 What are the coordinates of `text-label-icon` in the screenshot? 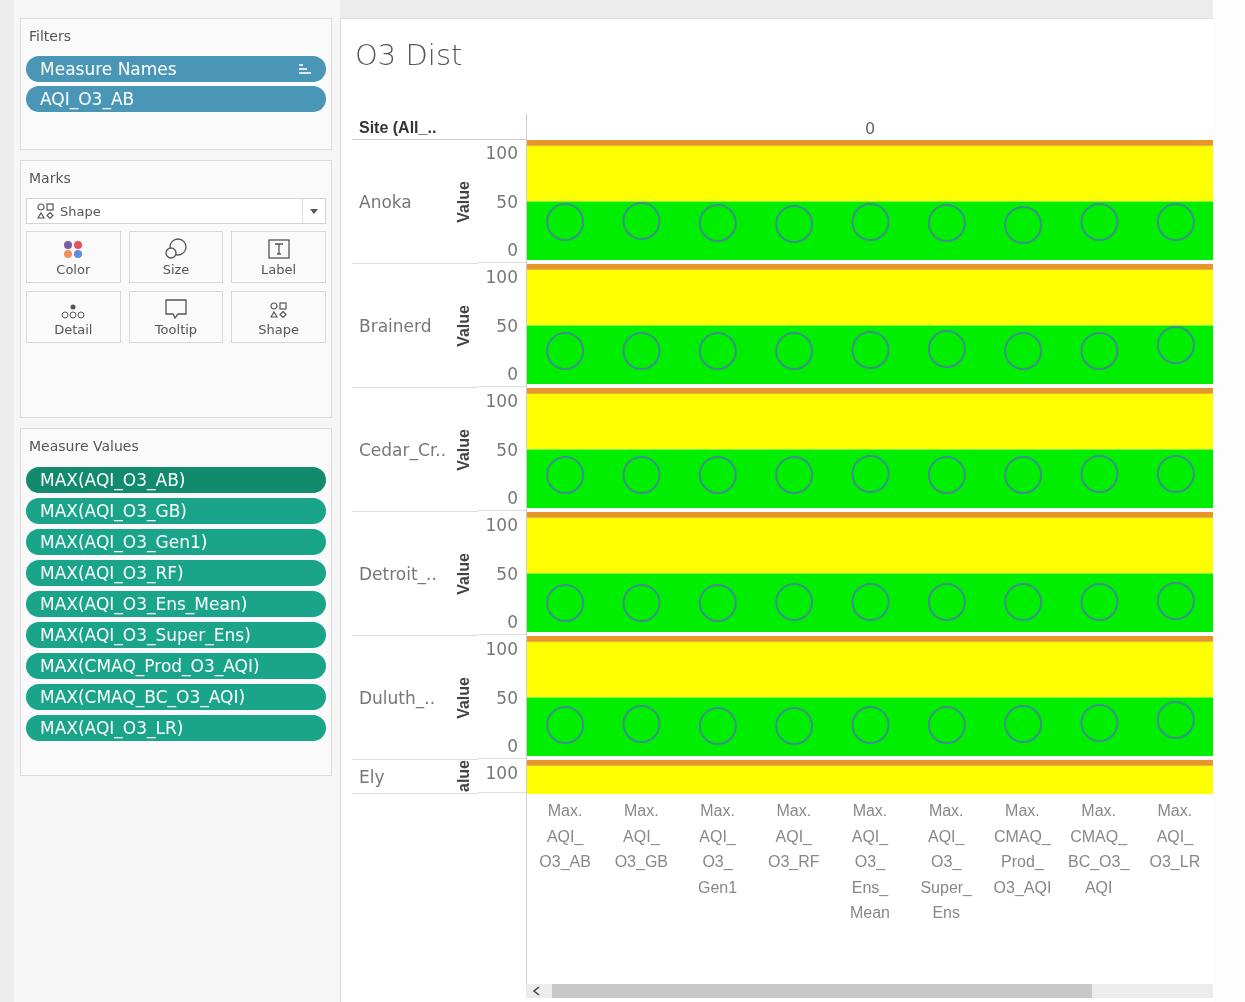 It's located at (278, 249).